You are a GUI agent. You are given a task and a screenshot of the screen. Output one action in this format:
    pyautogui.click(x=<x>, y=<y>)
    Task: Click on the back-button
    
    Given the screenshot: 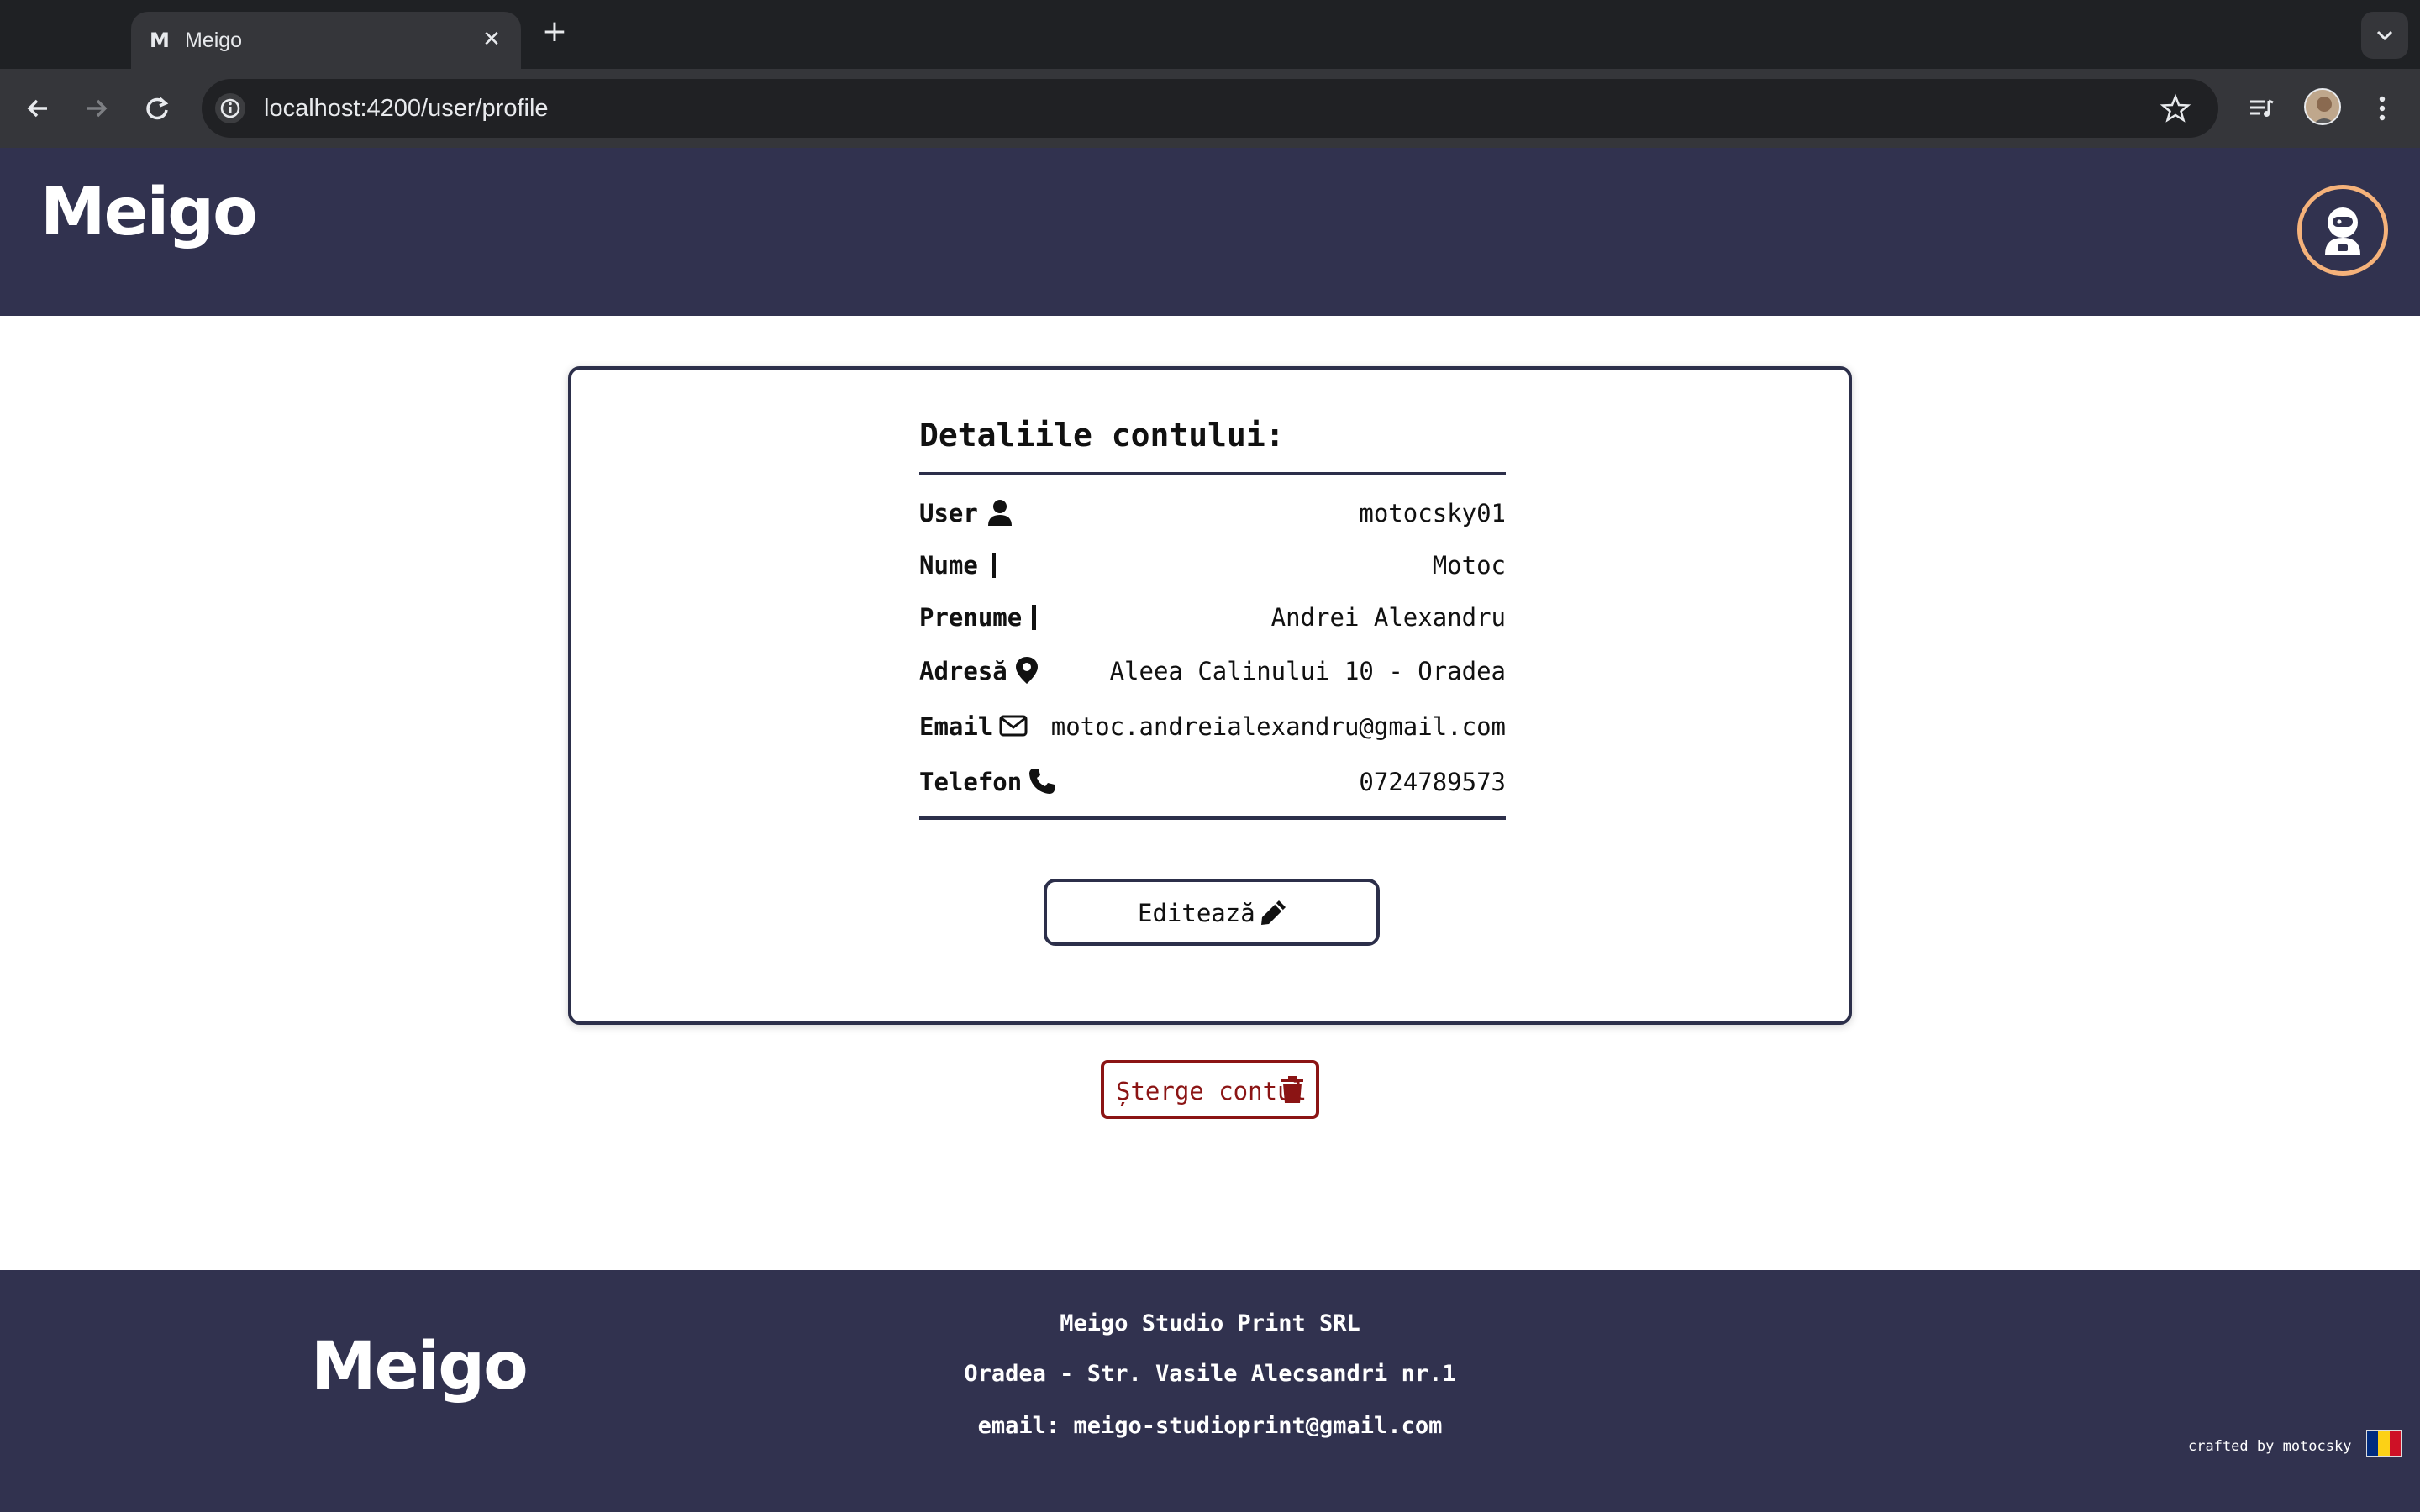 What is the action you would take?
    pyautogui.click(x=38, y=108)
    